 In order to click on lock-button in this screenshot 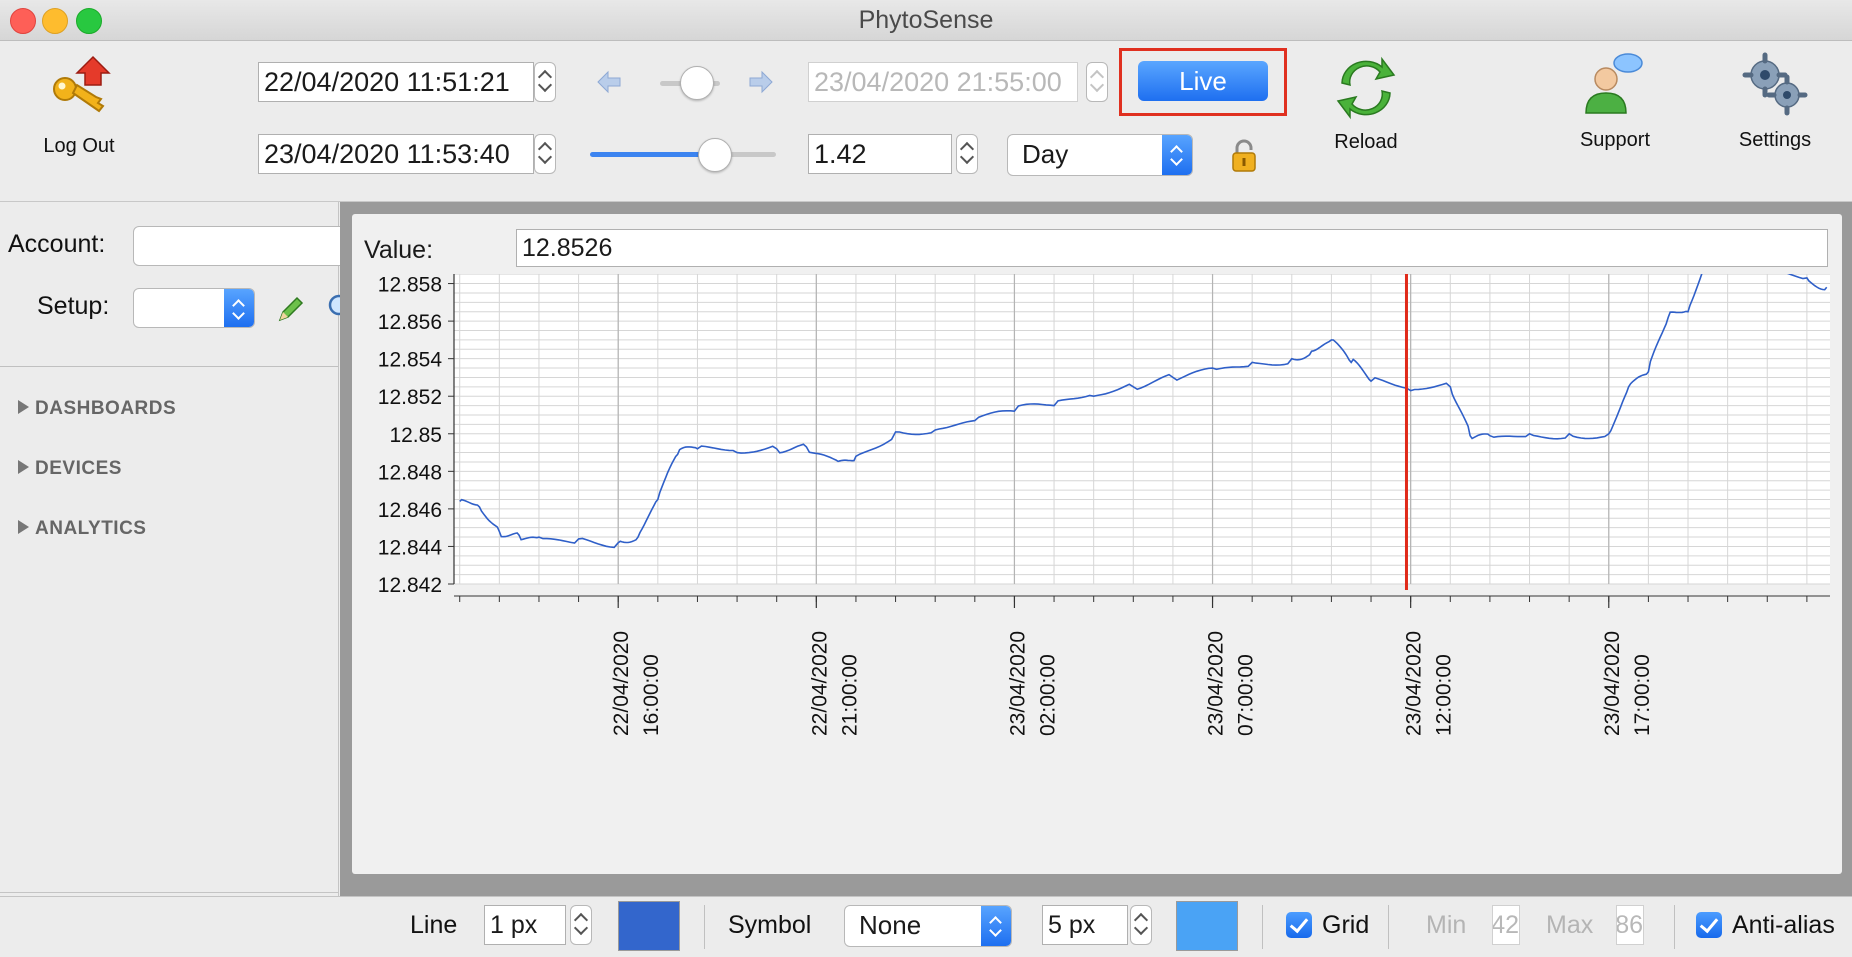, I will do `click(1244, 156)`.